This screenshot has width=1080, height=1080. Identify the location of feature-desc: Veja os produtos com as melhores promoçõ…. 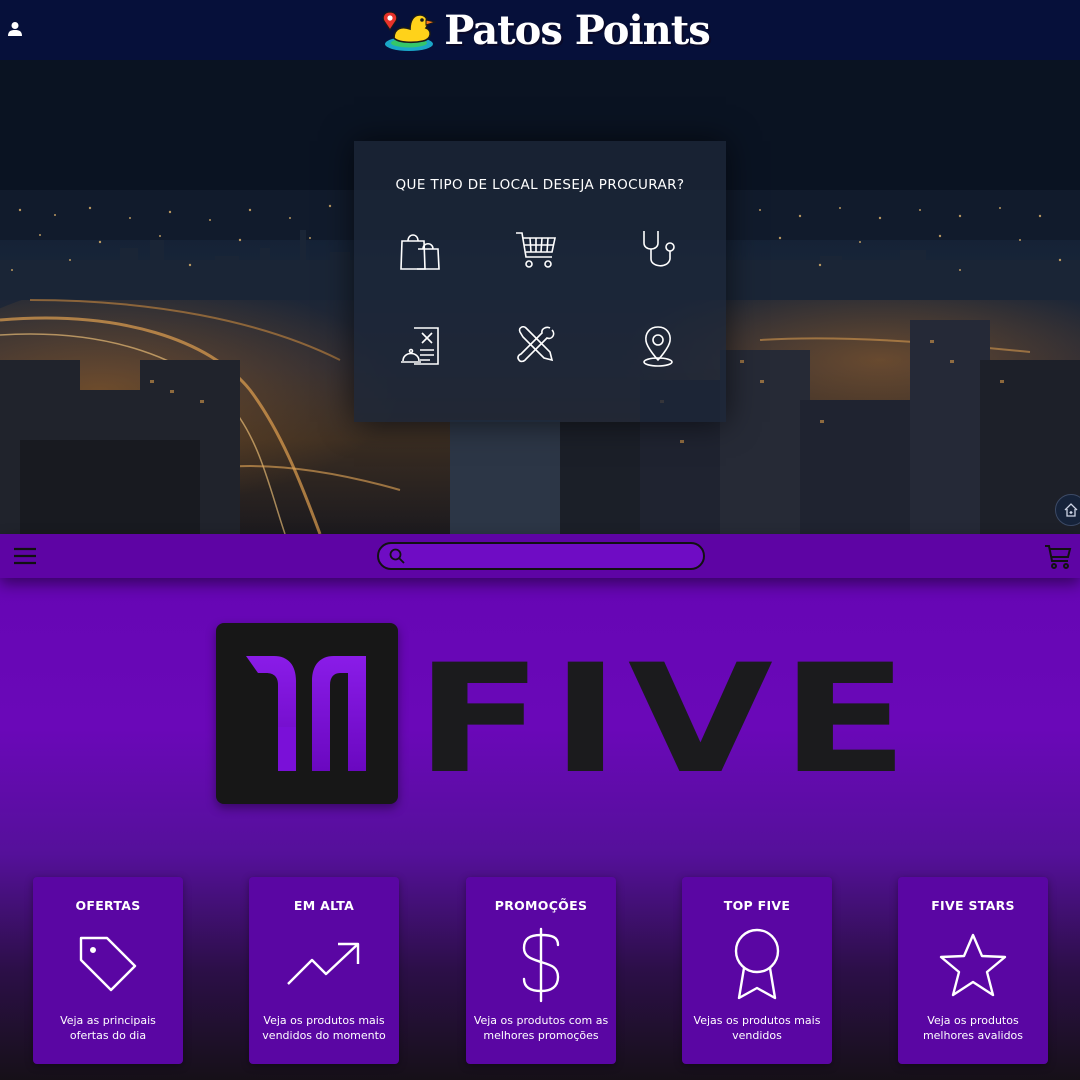
(541, 1028).